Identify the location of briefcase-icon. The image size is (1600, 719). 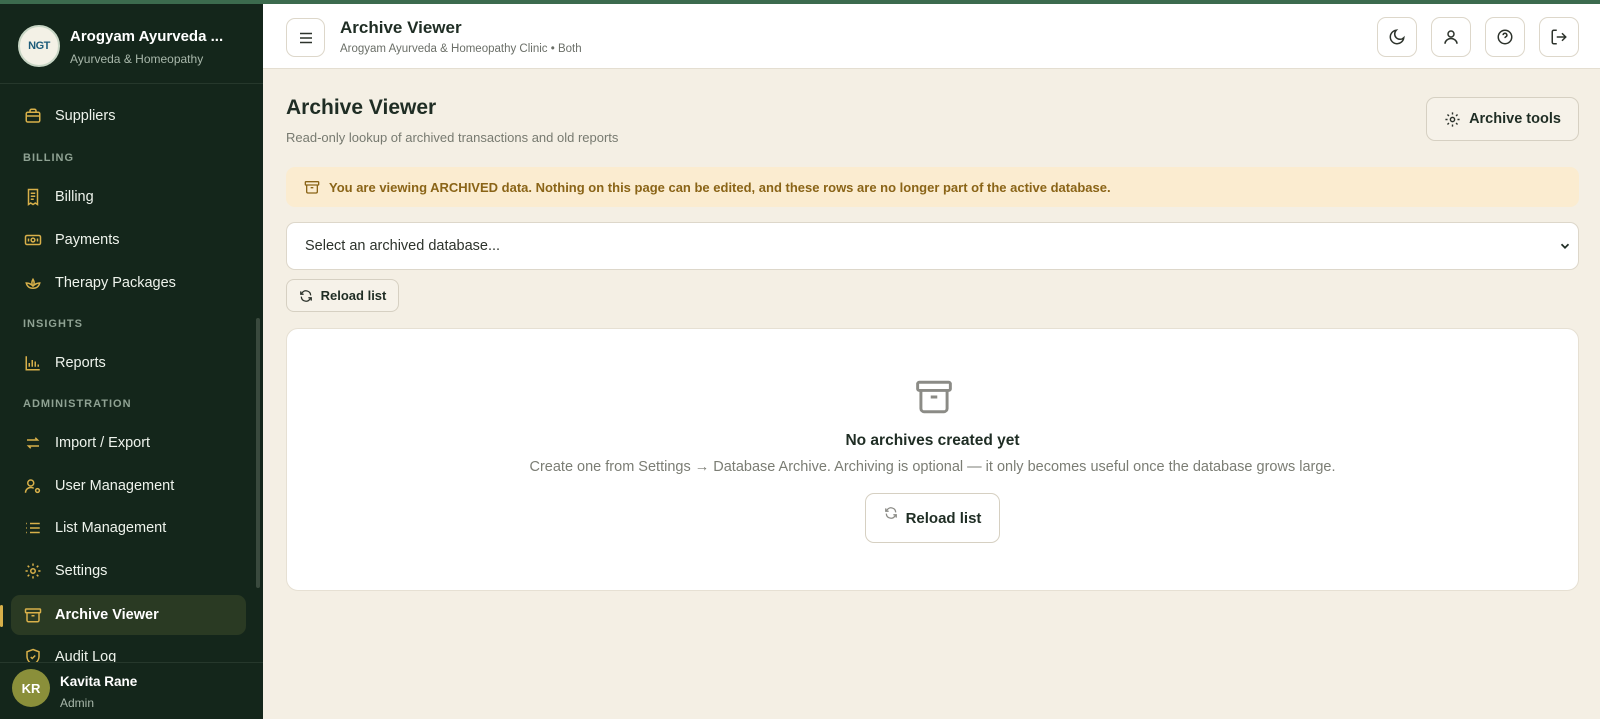
(33, 116).